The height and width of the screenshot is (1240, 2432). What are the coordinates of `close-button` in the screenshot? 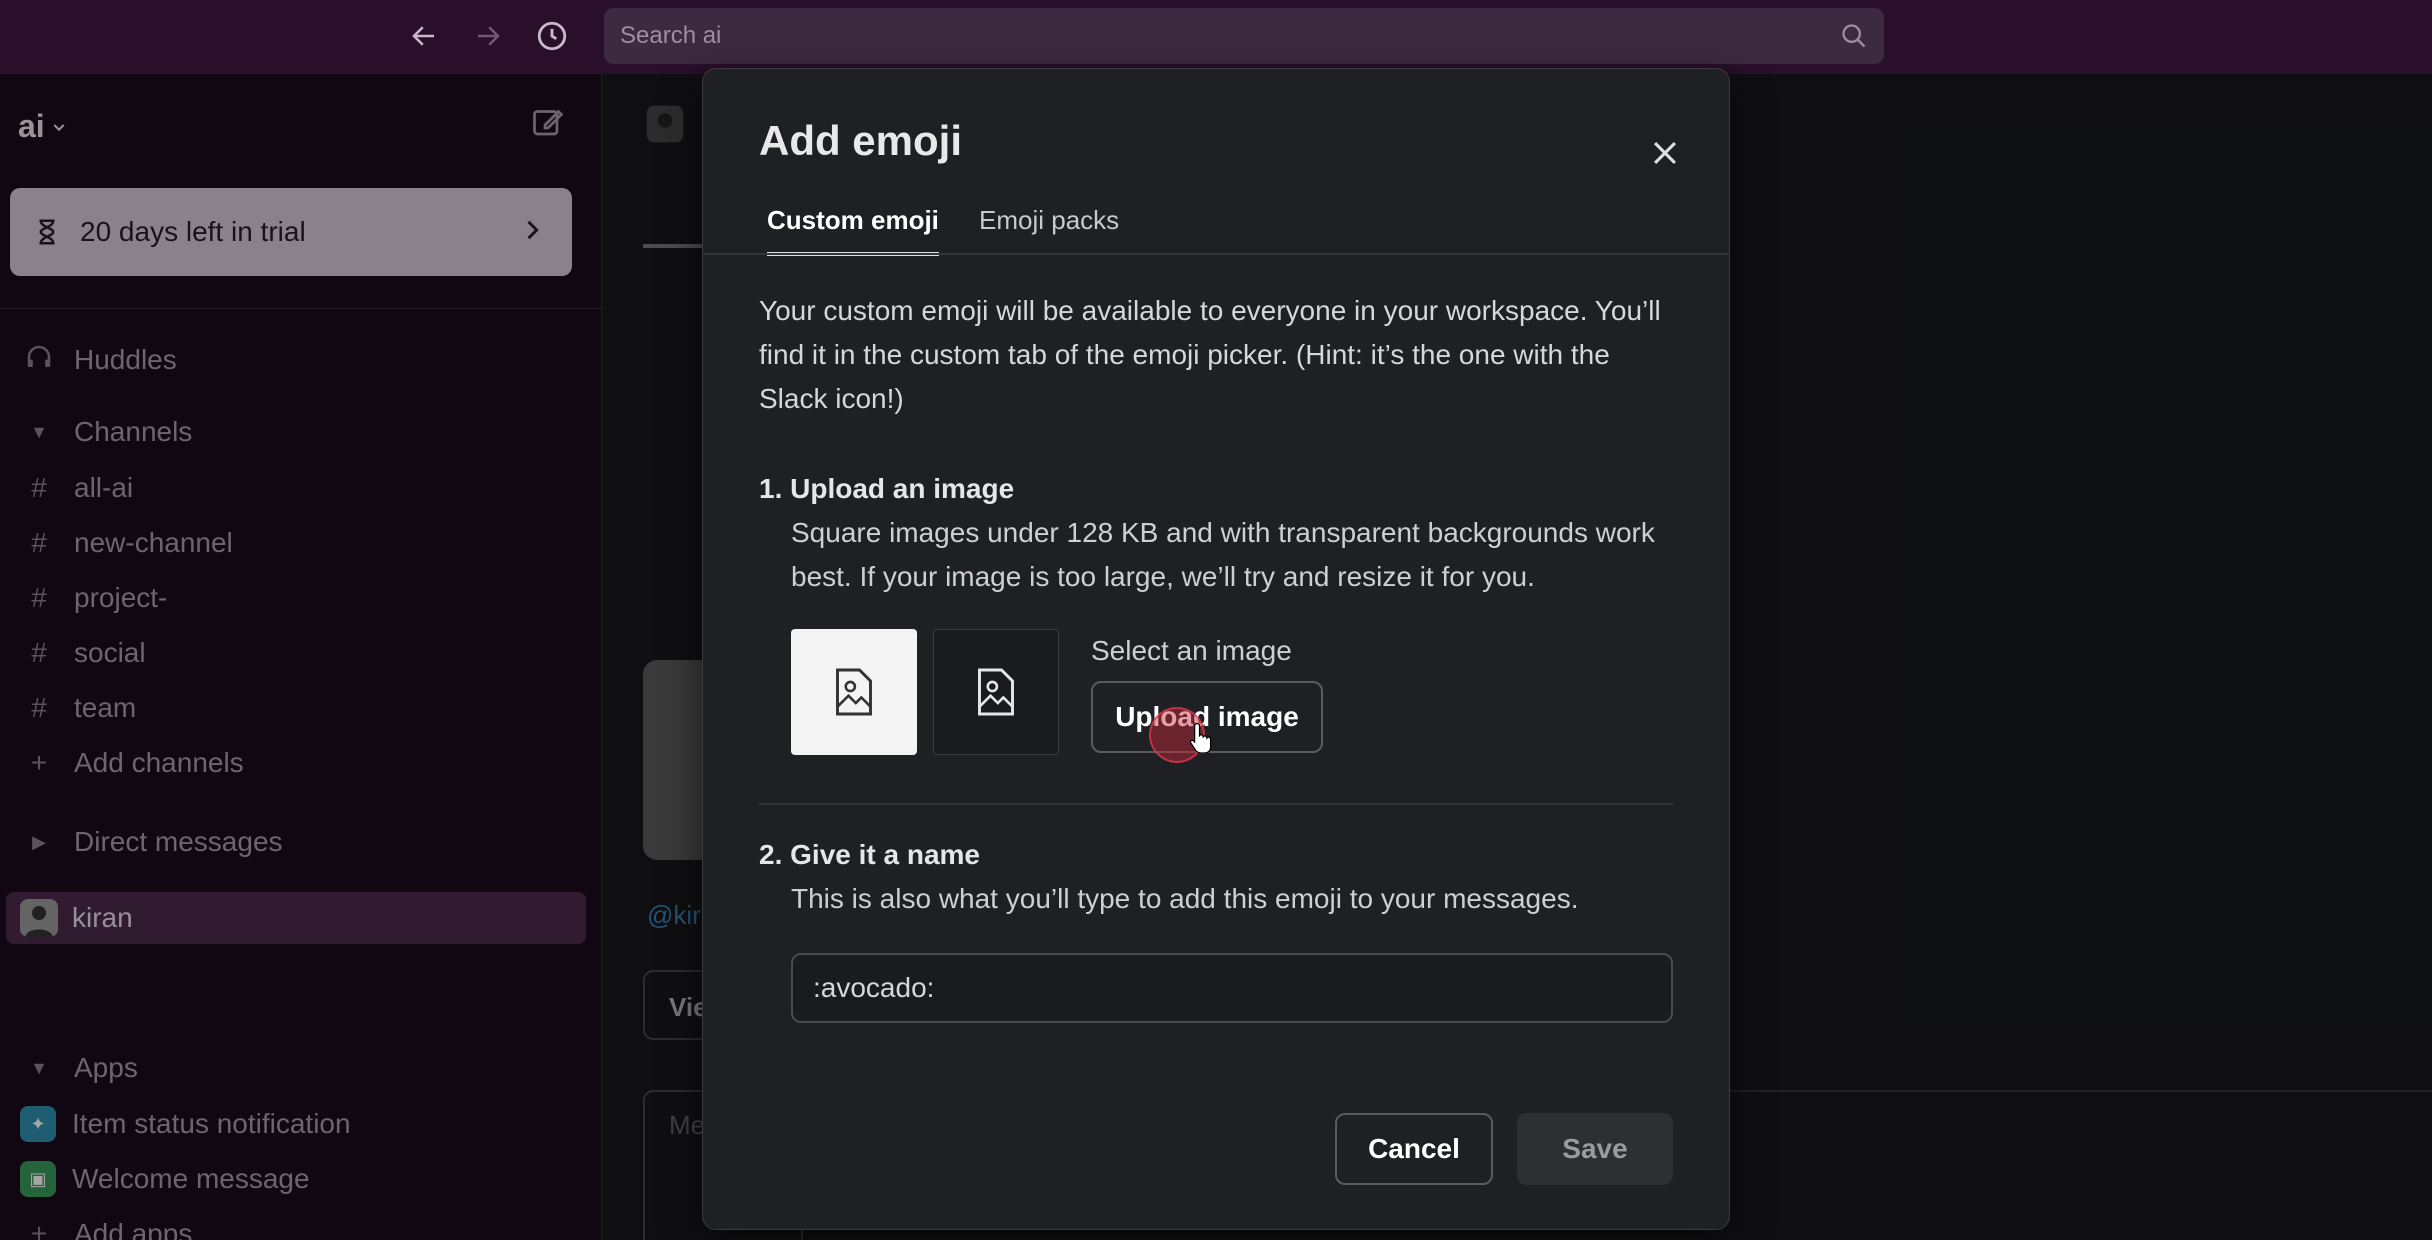 It's located at (1665, 153).